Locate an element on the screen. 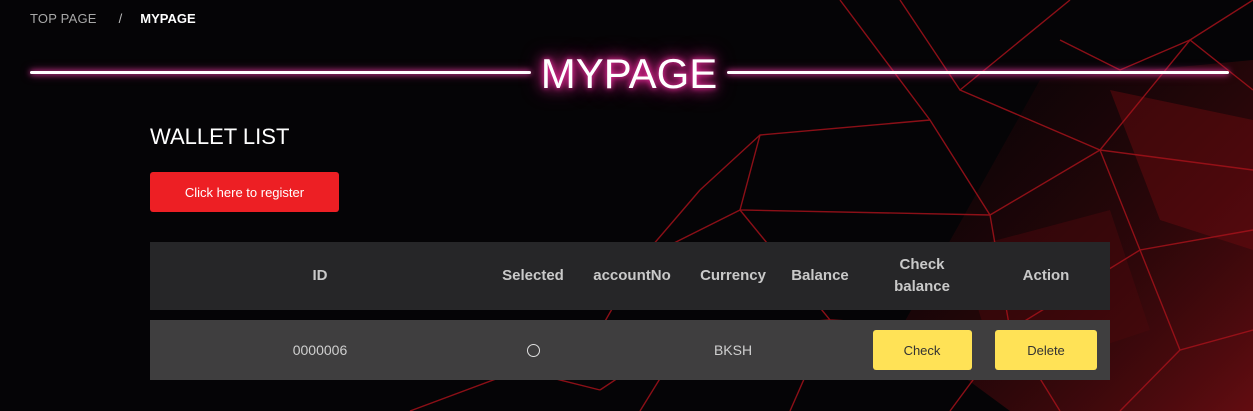  column-header-check-balance-line1: Check is located at coordinates (922, 264).